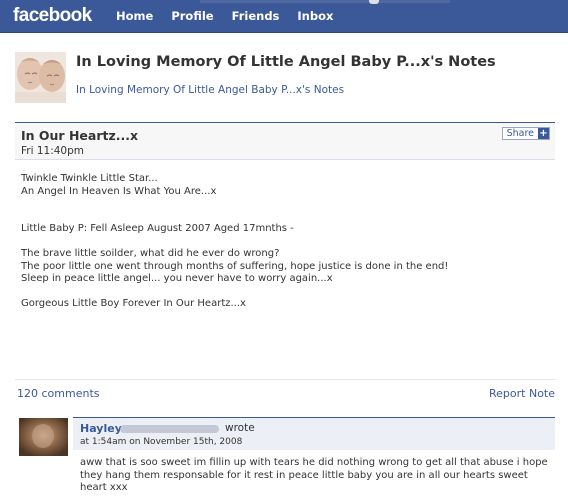 The width and height of the screenshot is (568, 504). Describe the element at coordinates (80, 135) in the screenshot. I see `note-title: In Our Heartz...x` at that location.